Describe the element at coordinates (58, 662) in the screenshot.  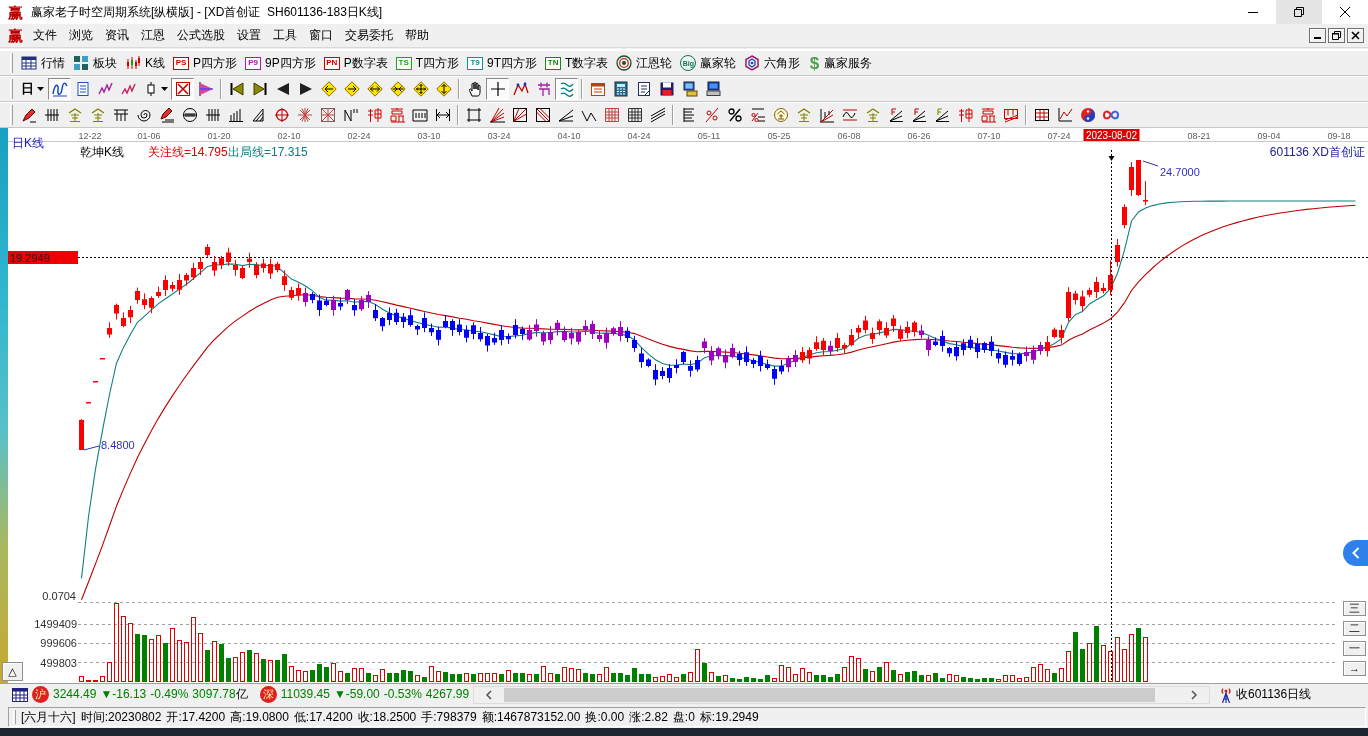
I see `axis-tick-label: 499803` at that location.